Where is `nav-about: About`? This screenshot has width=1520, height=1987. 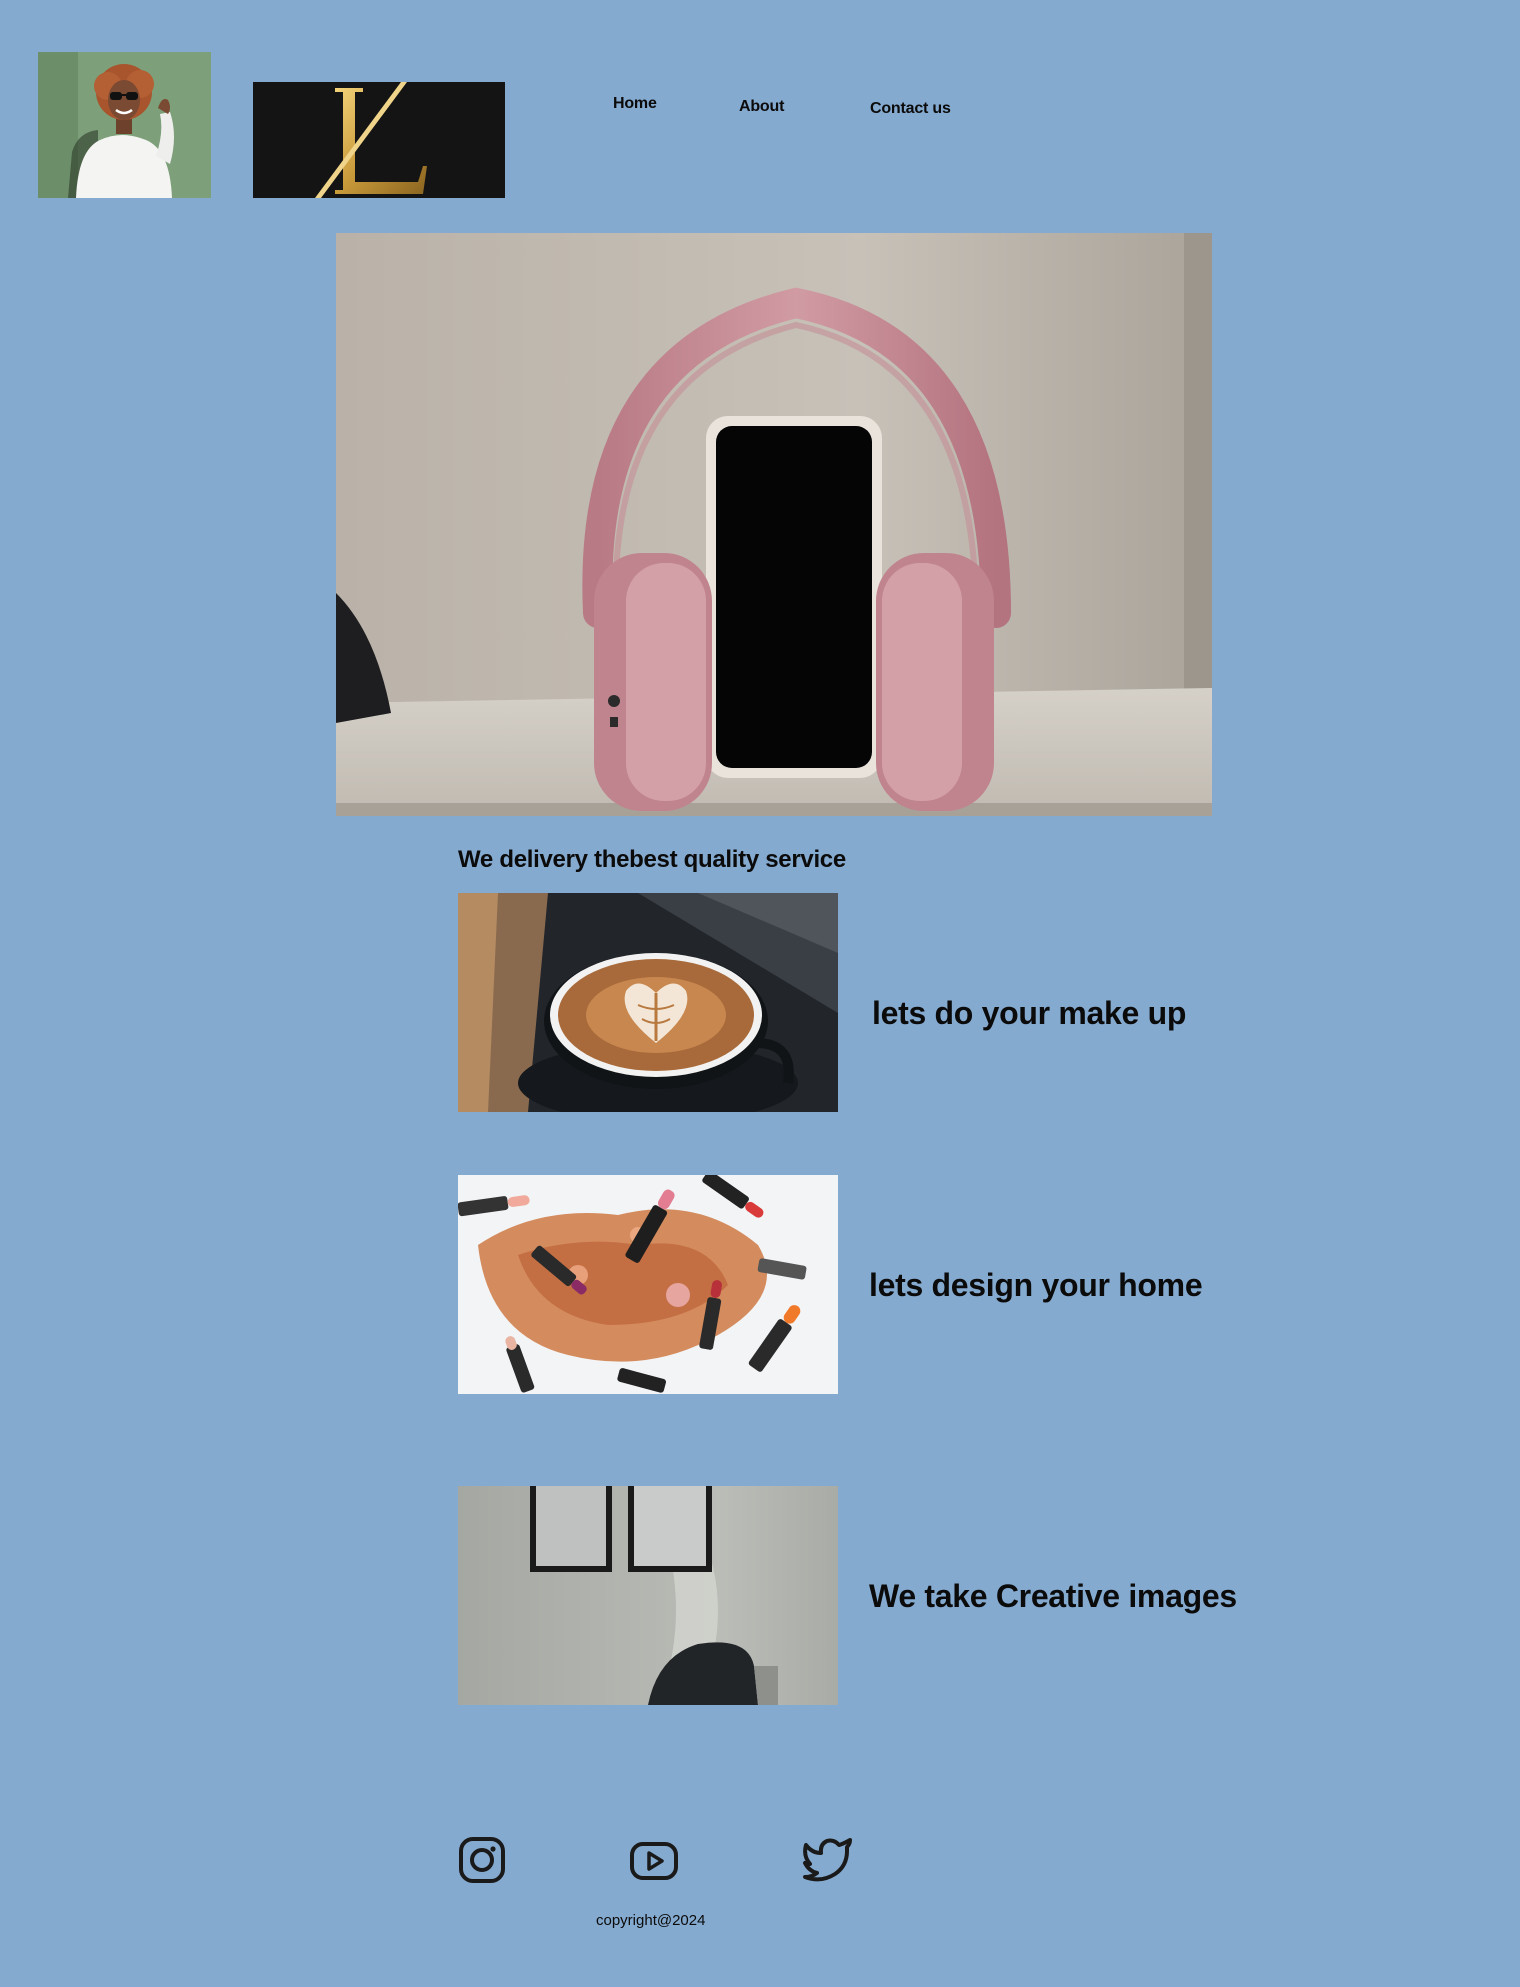 nav-about: About is located at coordinates (761, 107).